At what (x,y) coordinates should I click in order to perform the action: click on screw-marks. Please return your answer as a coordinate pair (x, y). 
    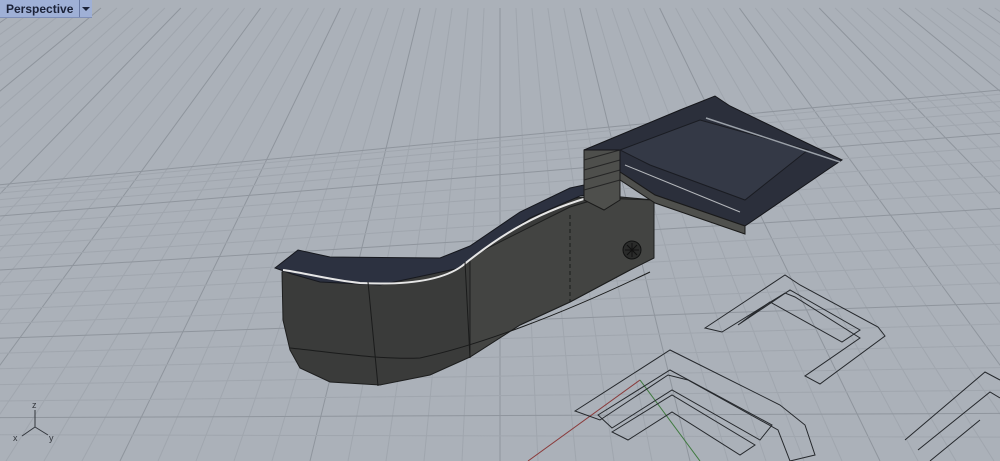
    Looking at the image, I should click on (632, 250).